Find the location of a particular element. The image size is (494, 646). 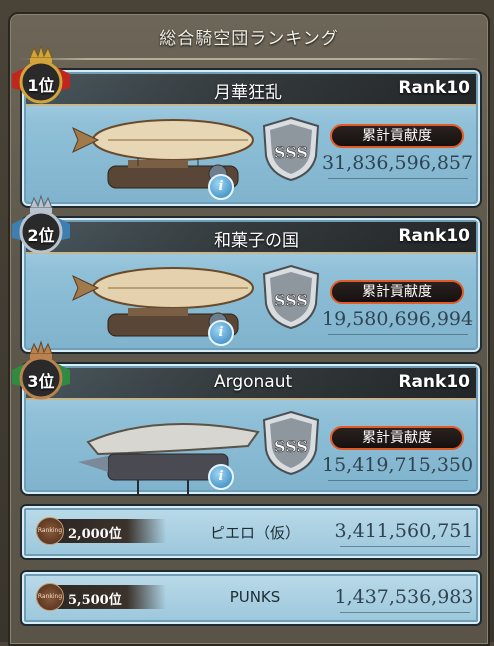

rank-pill: Ranking 2,000位 is located at coordinates (101, 531).